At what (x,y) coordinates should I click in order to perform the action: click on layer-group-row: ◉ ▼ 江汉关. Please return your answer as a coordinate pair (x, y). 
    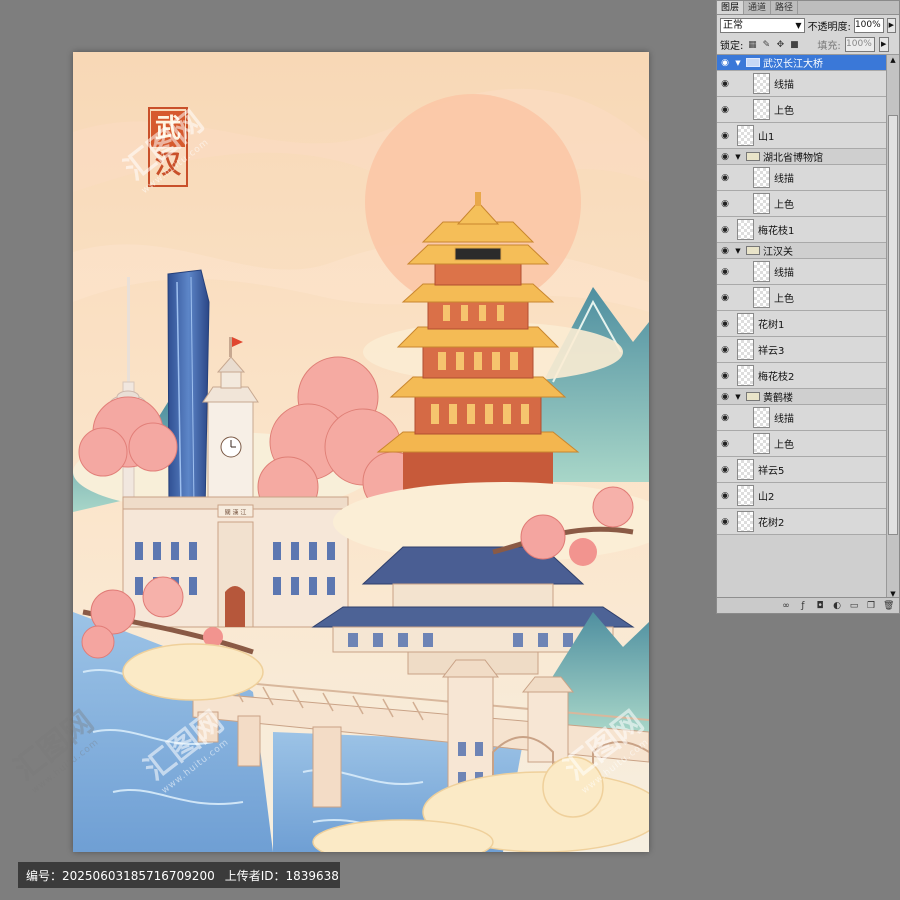
    Looking at the image, I should click on (801, 251).